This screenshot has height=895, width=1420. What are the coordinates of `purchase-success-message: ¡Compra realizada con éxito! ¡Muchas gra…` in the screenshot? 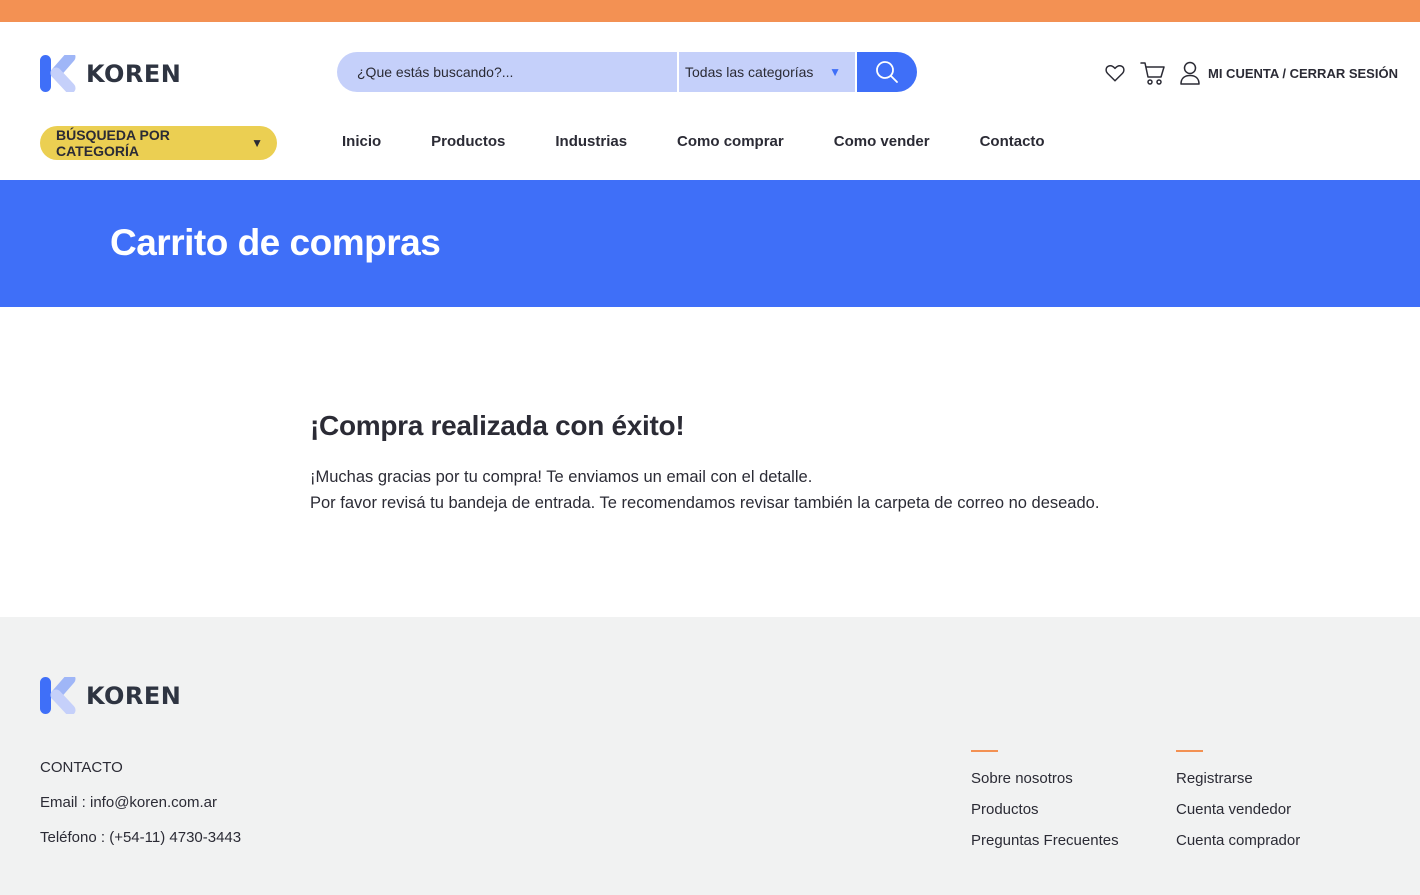 It's located at (704, 463).